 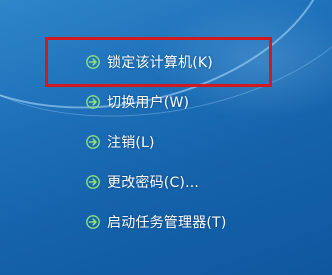 I want to click on task-manager-label: 启动任务管理器(T), so click(x=167, y=223).